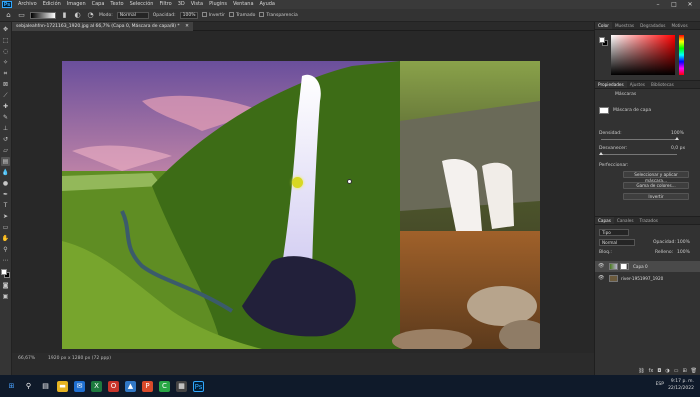 This screenshot has height=397, width=700. I want to click on tab-channels: Canales, so click(625, 220).